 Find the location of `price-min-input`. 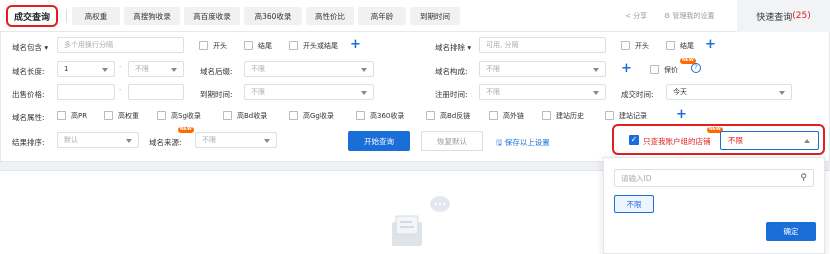

price-min-input is located at coordinates (86, 92).